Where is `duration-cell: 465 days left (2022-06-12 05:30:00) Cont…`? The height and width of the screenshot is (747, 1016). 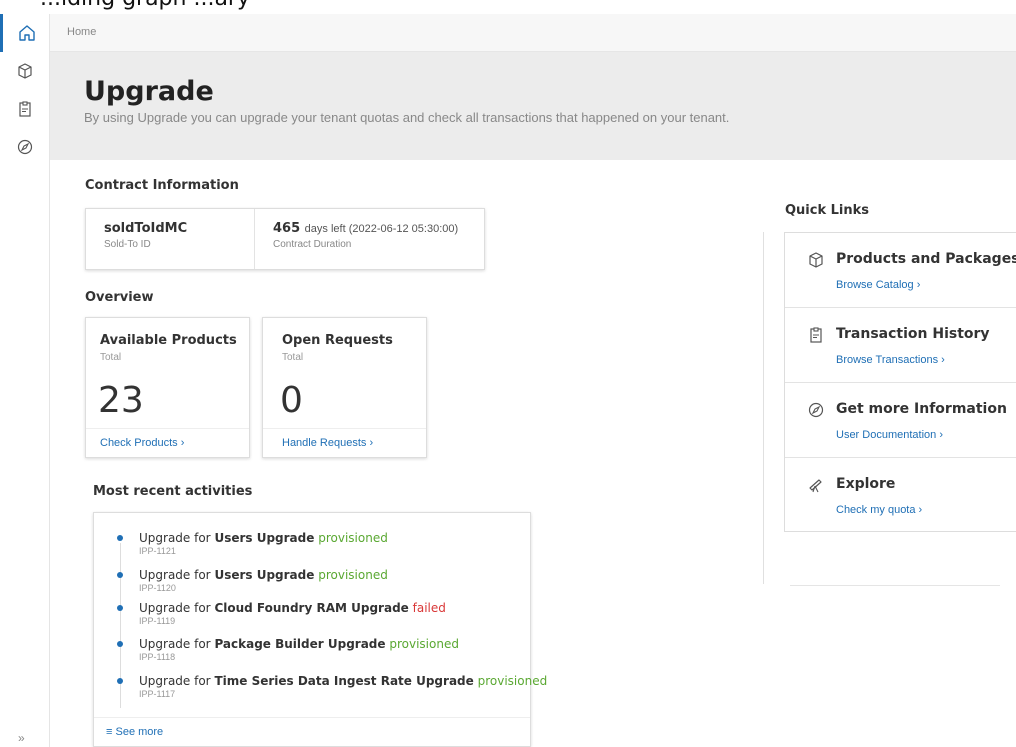 duration-cell: 465 days left (2022-06-12 05:30:00) Cont… is located at coordinates (356, 239).